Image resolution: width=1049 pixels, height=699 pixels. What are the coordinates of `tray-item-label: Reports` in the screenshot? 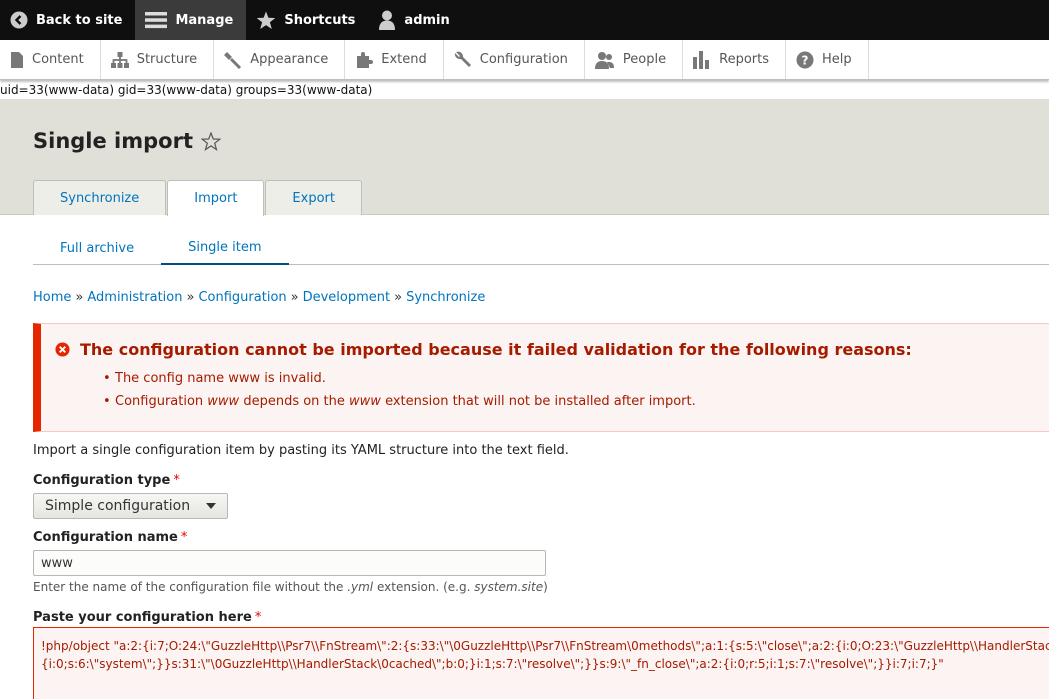 It's located at (744, 59).